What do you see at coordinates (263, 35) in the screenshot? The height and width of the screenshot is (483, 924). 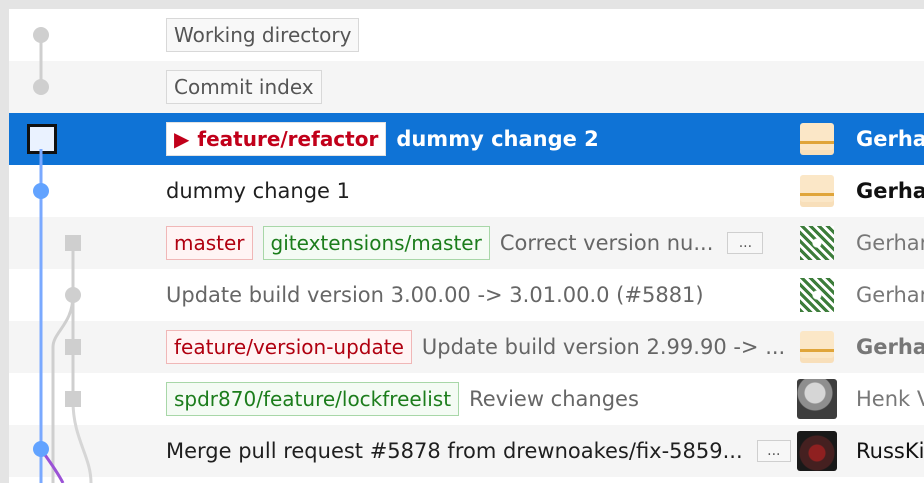 I see `virtual-commit-label: Working directory` at bounding box center [263, 35].